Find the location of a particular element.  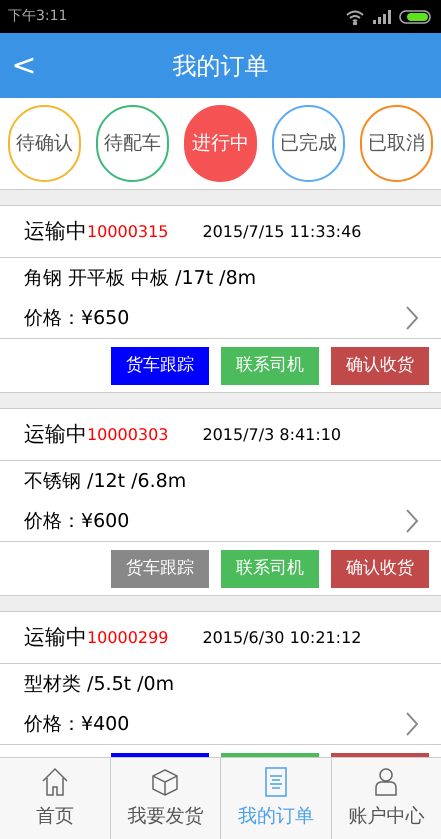

status-filter: 已完成 is located at coordinates (308, 143).